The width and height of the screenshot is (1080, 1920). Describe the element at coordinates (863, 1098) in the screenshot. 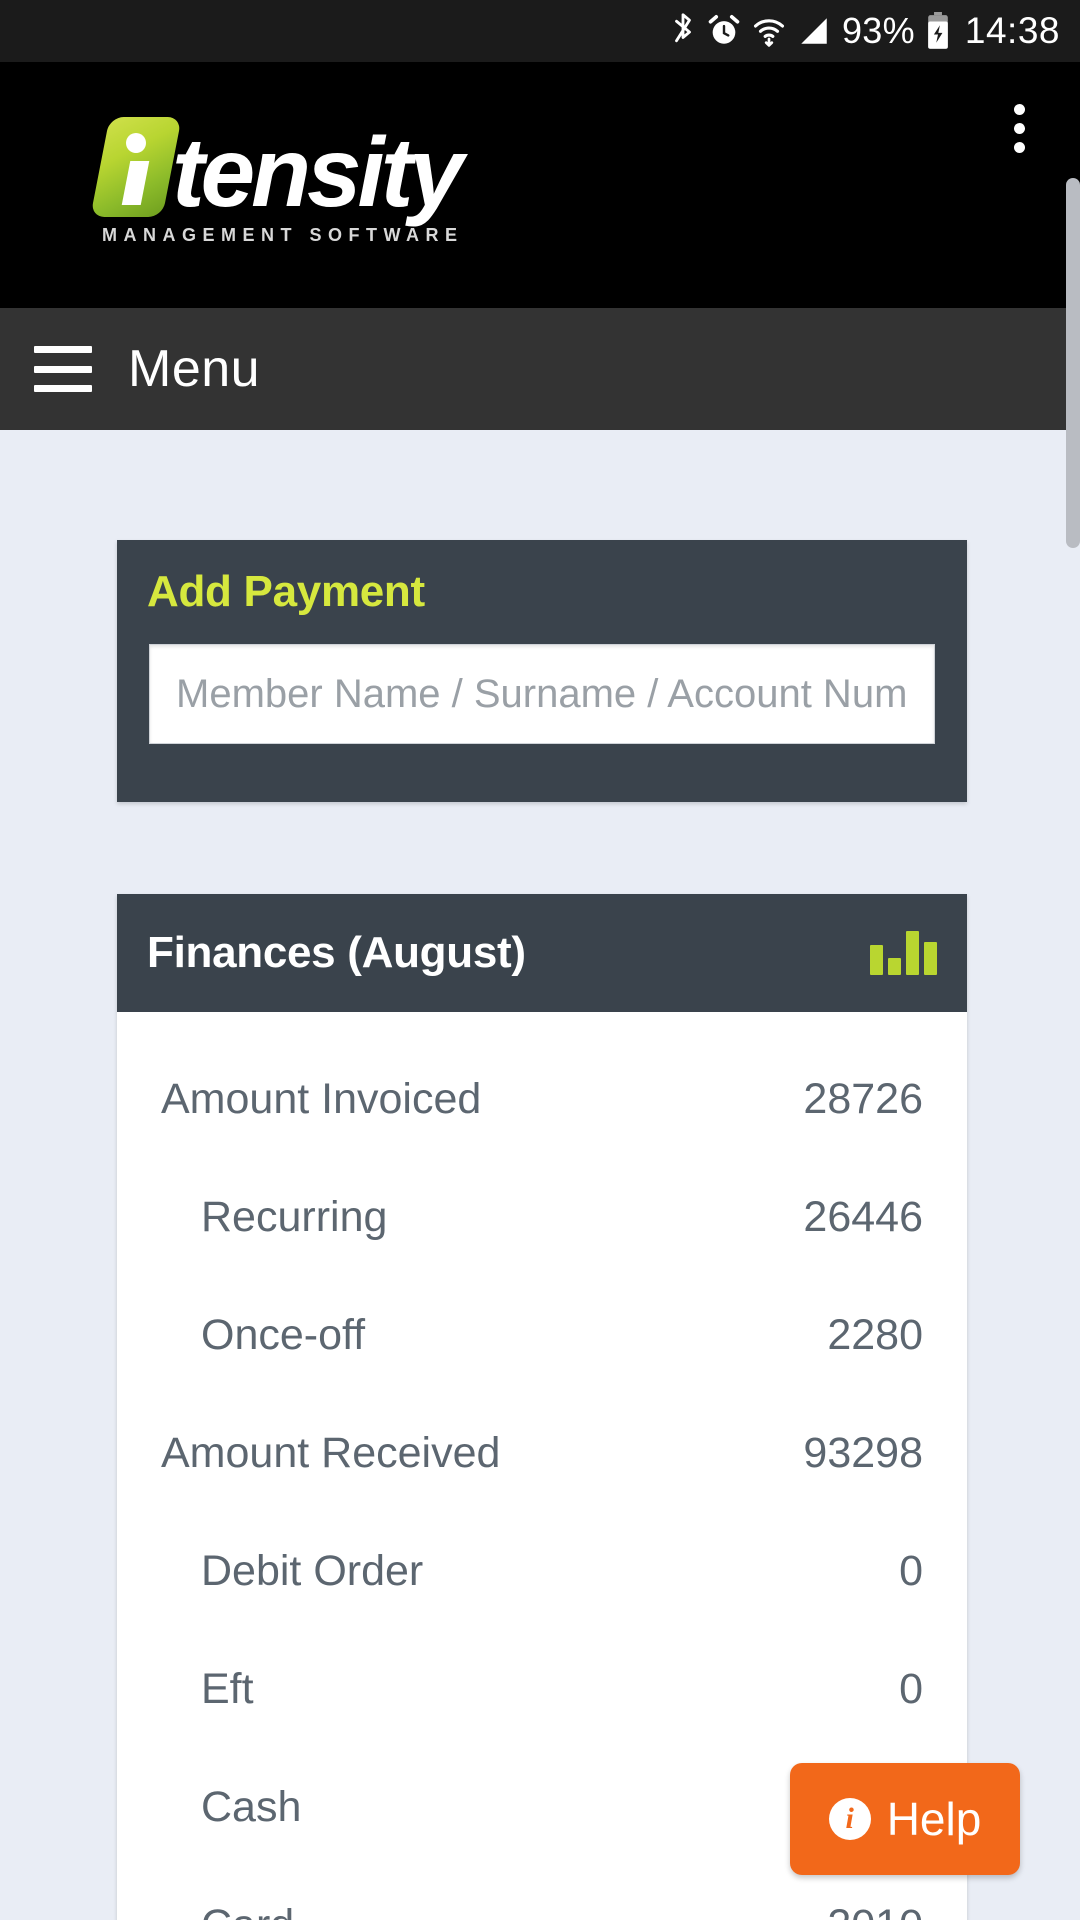

I see `finances-row-value: 28726` at that location.